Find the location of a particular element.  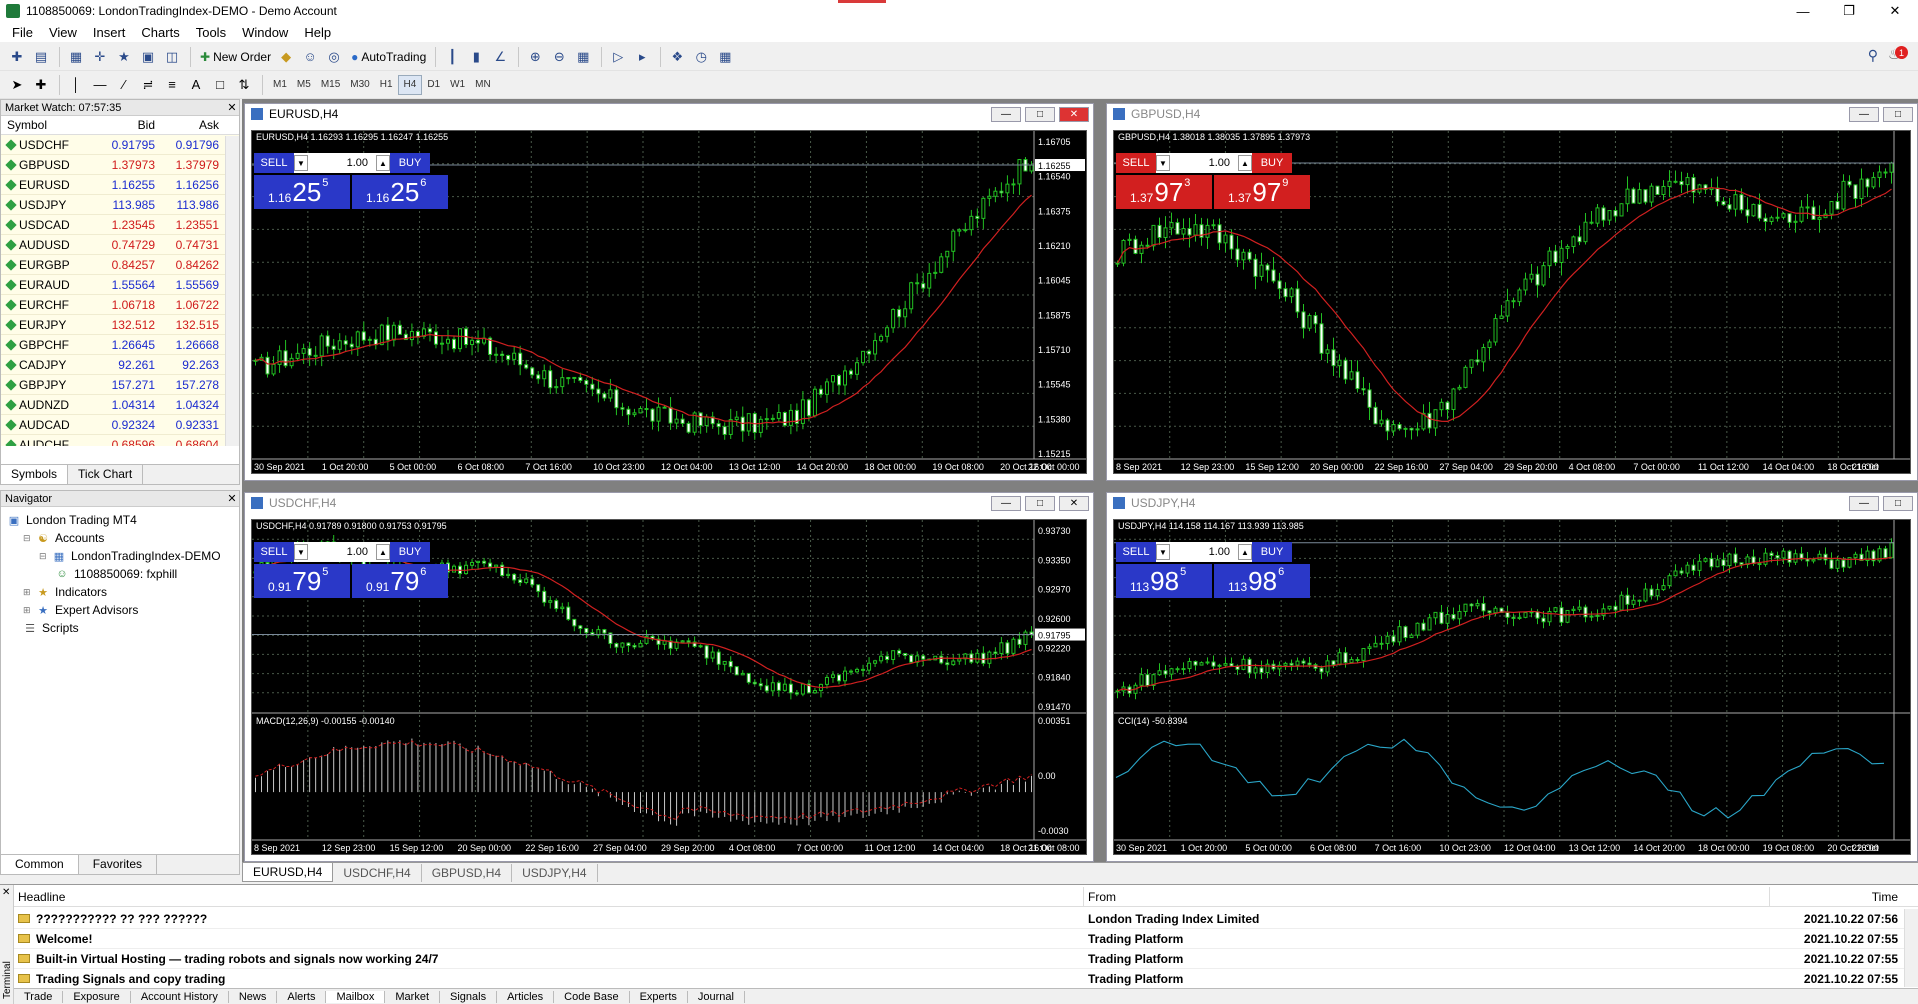

close-icon: ✕ is located at coordinates (1074, 503).